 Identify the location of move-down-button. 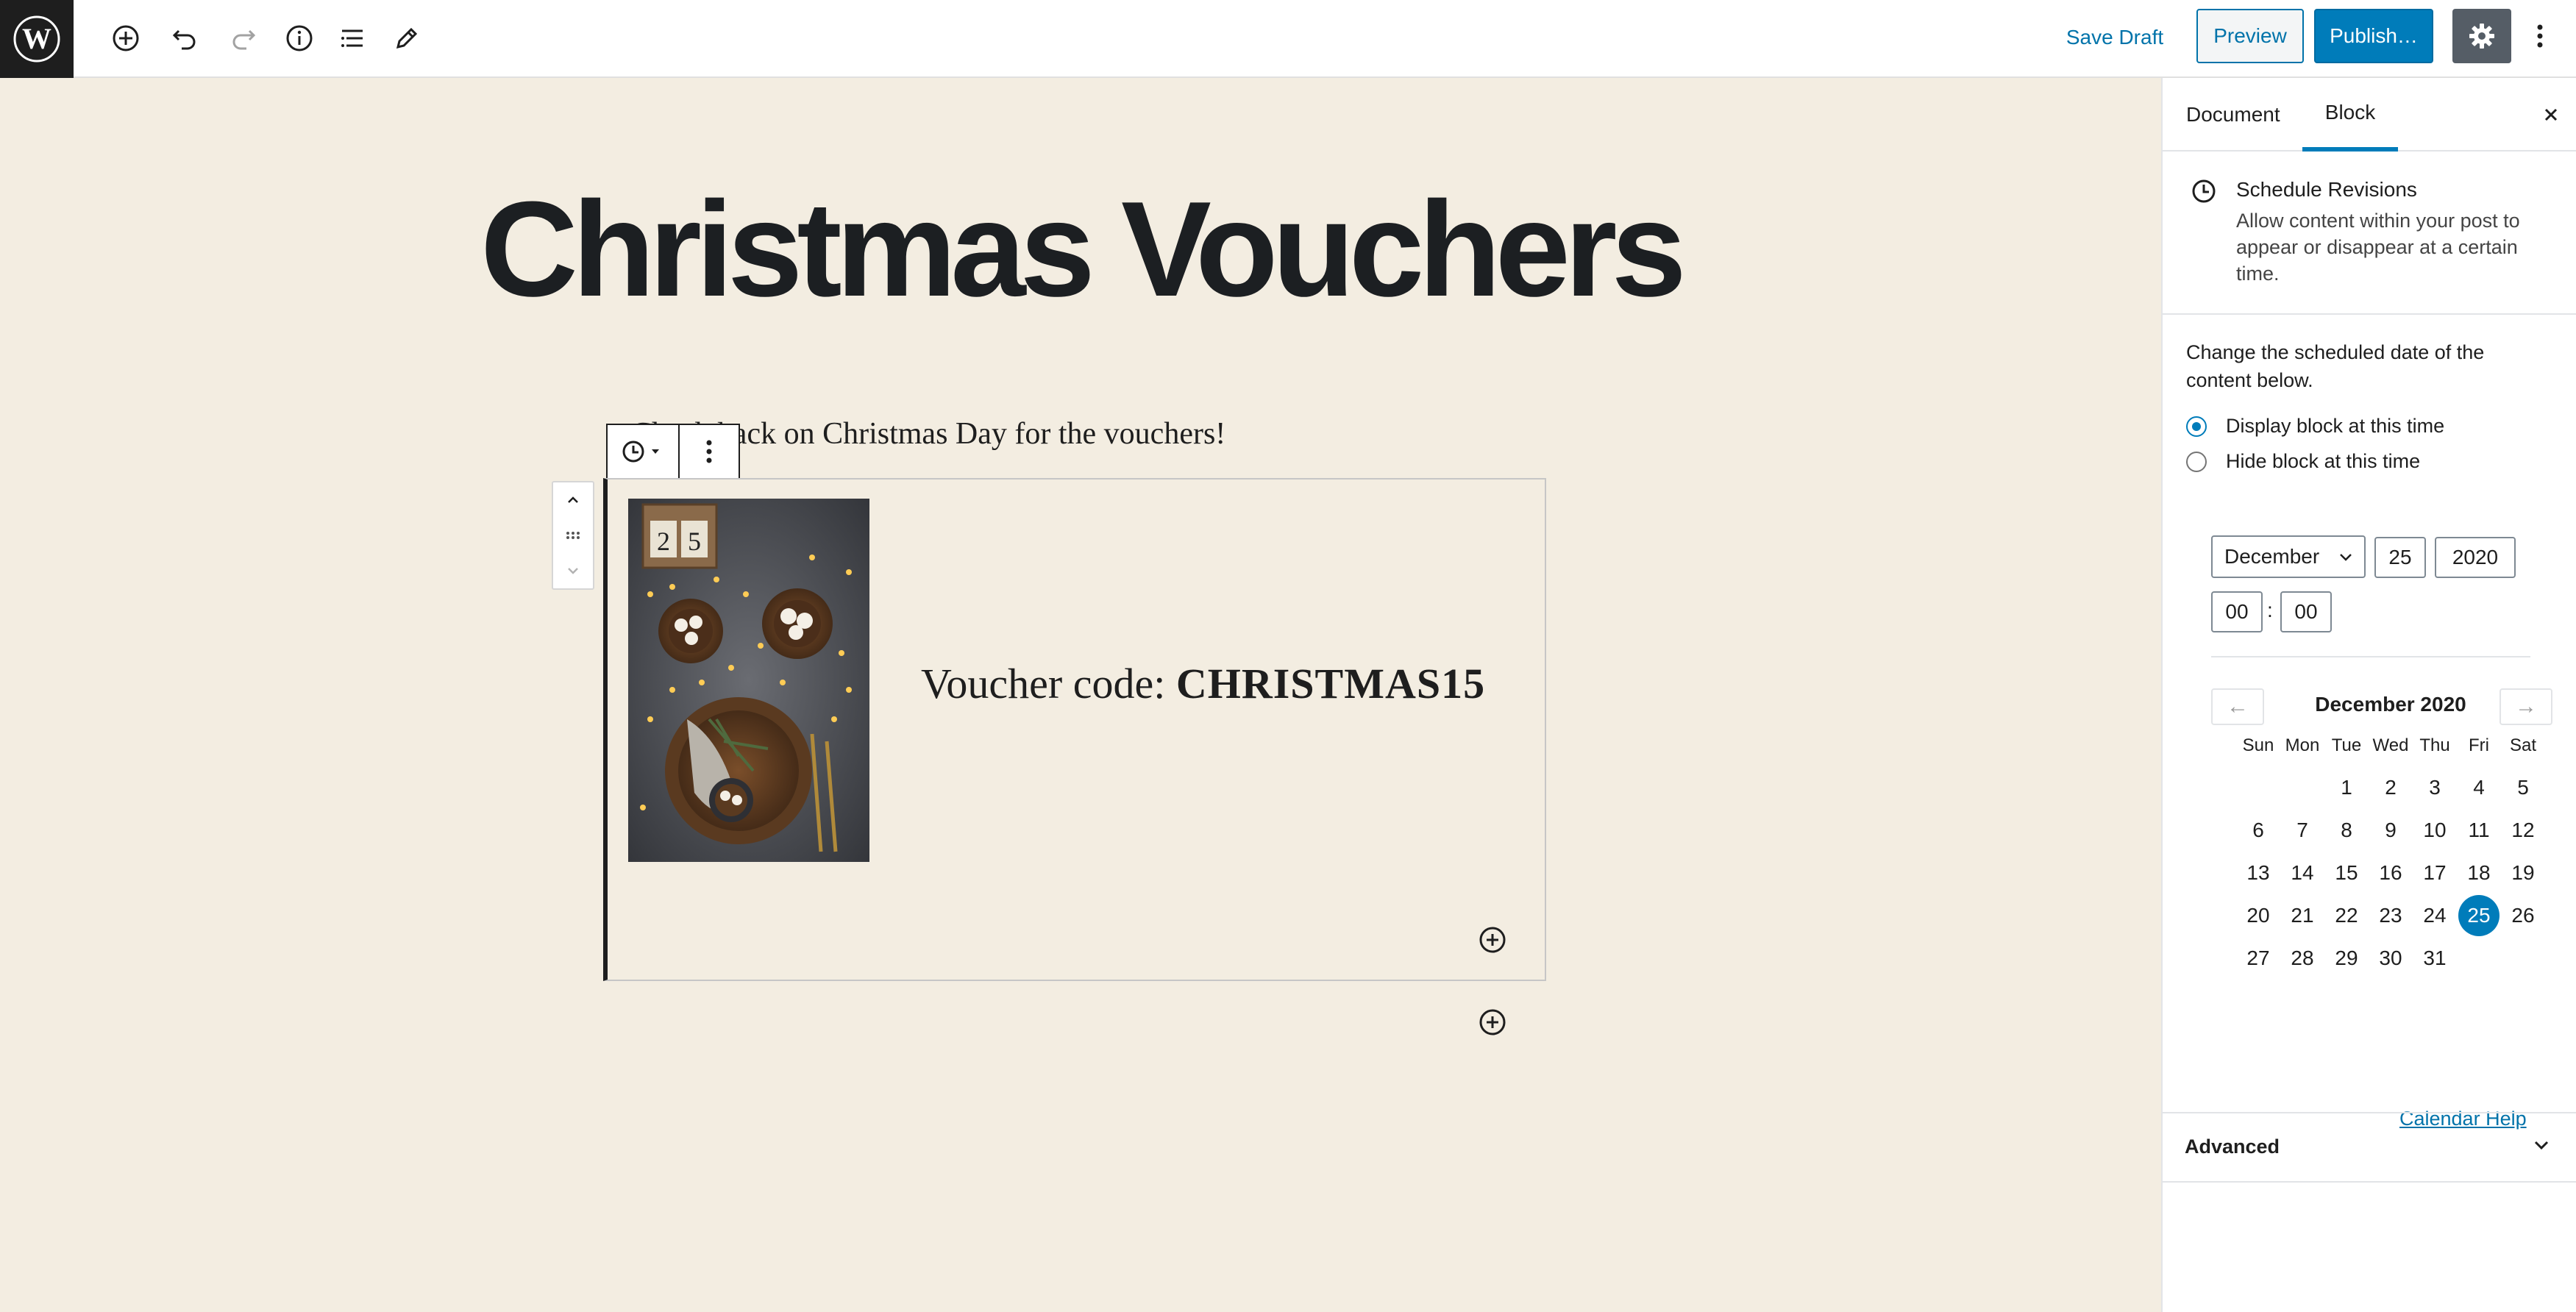
(573, 570).